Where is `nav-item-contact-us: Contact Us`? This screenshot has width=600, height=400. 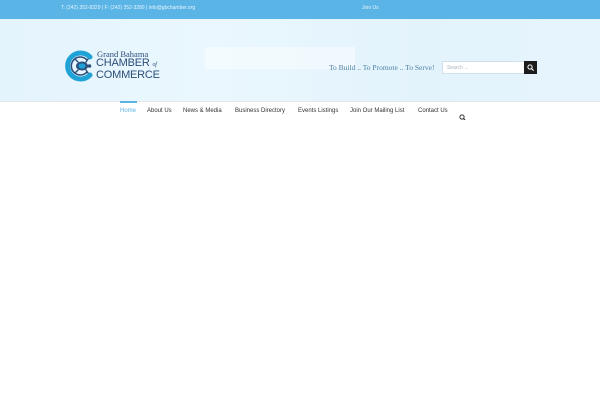
nav-item-contact-us: Contact Us is located at coordinates (433, 111).